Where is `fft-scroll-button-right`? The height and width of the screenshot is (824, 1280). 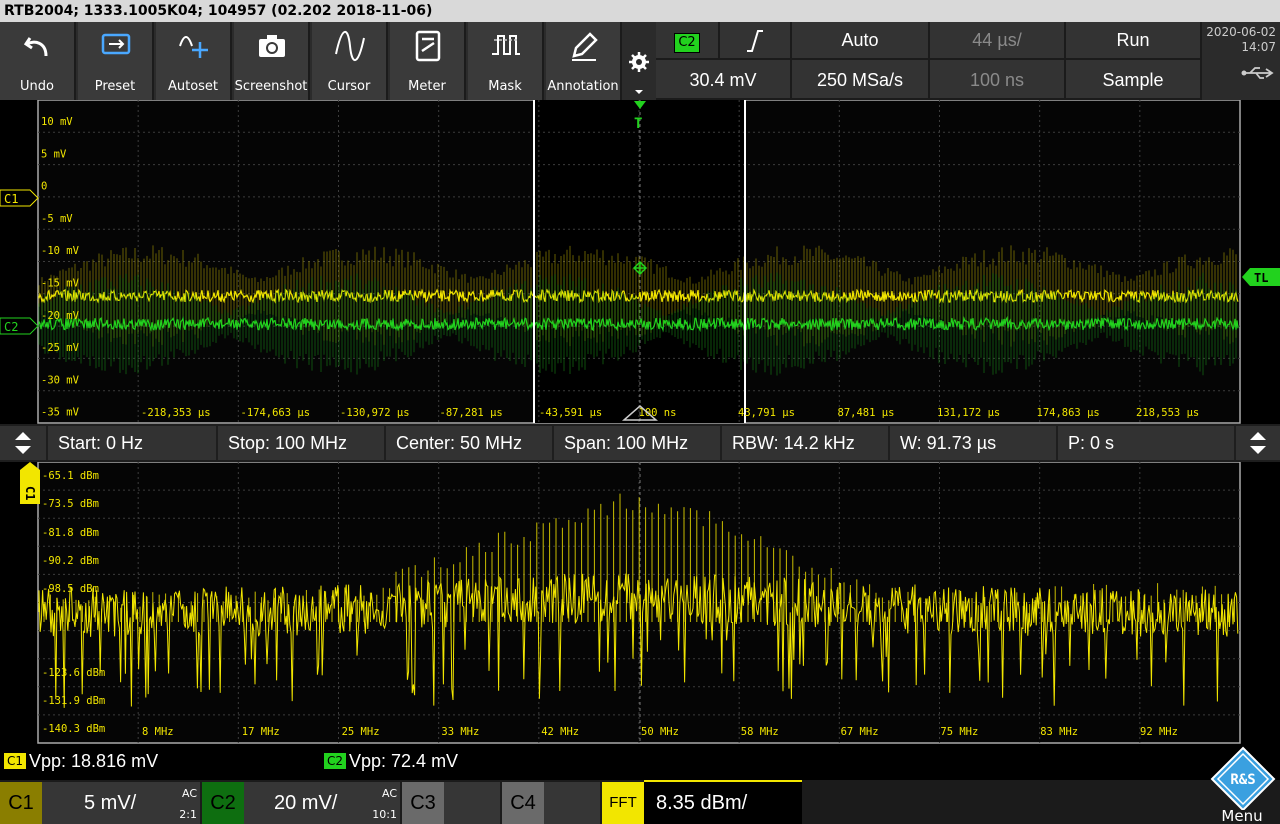
fft-scroll-button-right is located at coordinates (1258, 443).